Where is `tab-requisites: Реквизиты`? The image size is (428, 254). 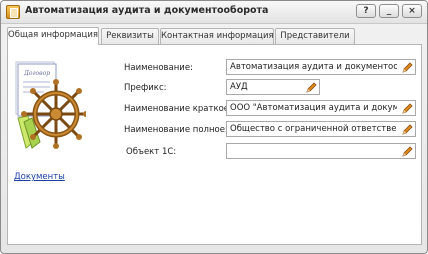
tab-requisites: Реквизиты is located at coordinates (130, 36).